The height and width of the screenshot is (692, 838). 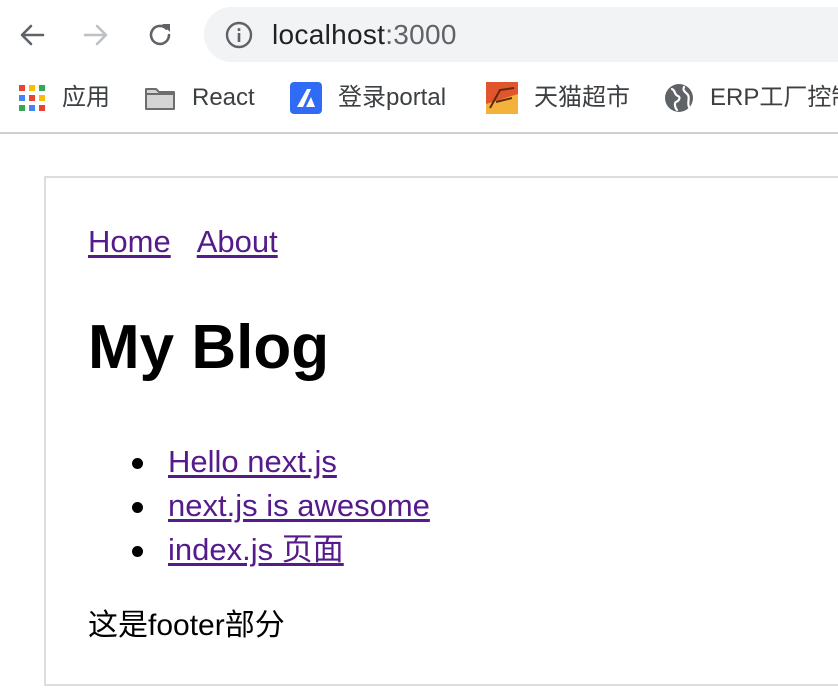 I want to click on arrow-left-icon, so click(x=32, y=35).